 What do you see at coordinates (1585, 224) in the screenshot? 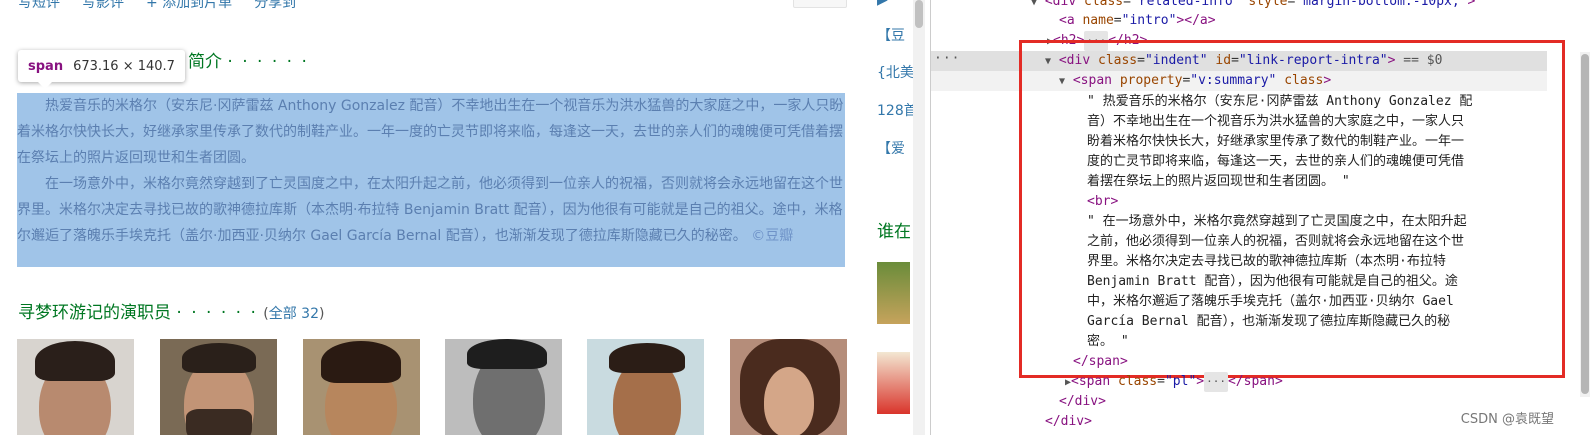
I see `devtools-scrollbar` at bounding box center [1585, 224].